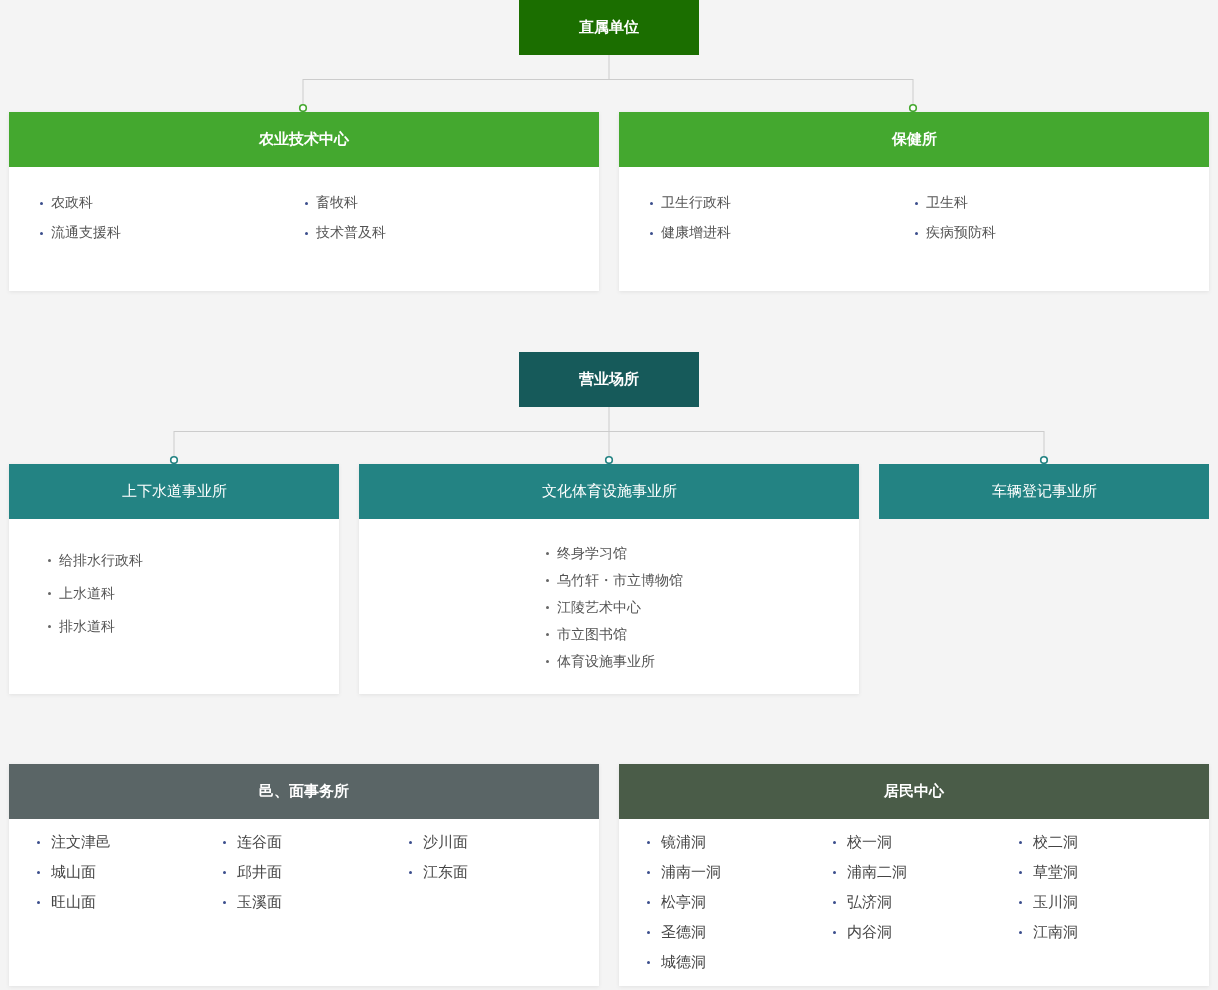 This screenshot has height=990, width=1218. Describe the element at coordinates (609, 491) in the screenshot. I see `unit-header: 文化体育设施事业所` at that location.